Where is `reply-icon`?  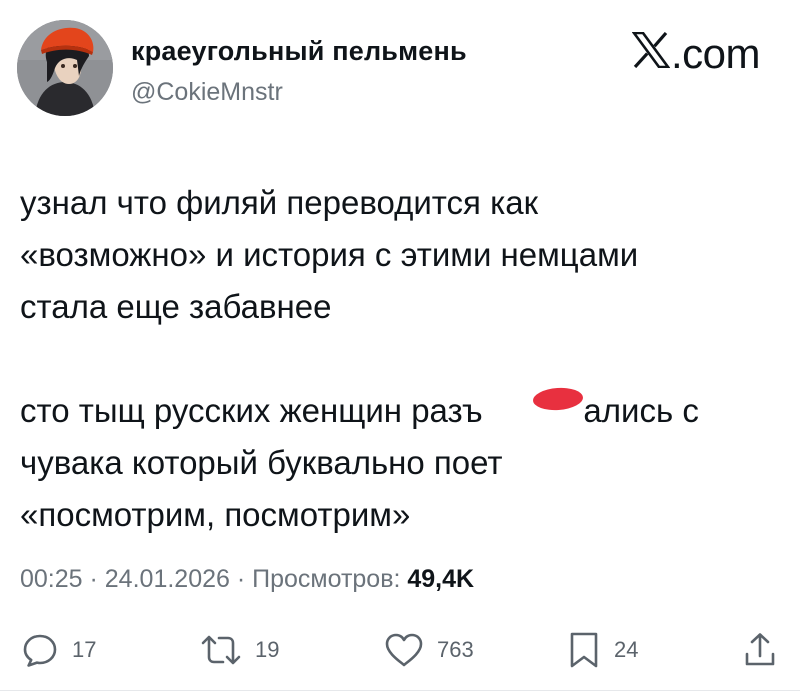 reply-icon is located at coordinates (40, 650).